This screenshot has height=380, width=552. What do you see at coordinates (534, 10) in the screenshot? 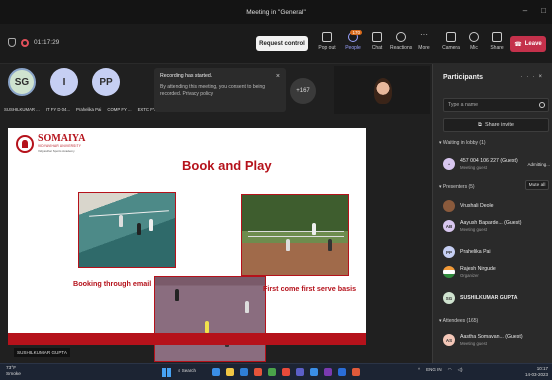
I see `window-controls: – □` at bounding box center [534, 10].